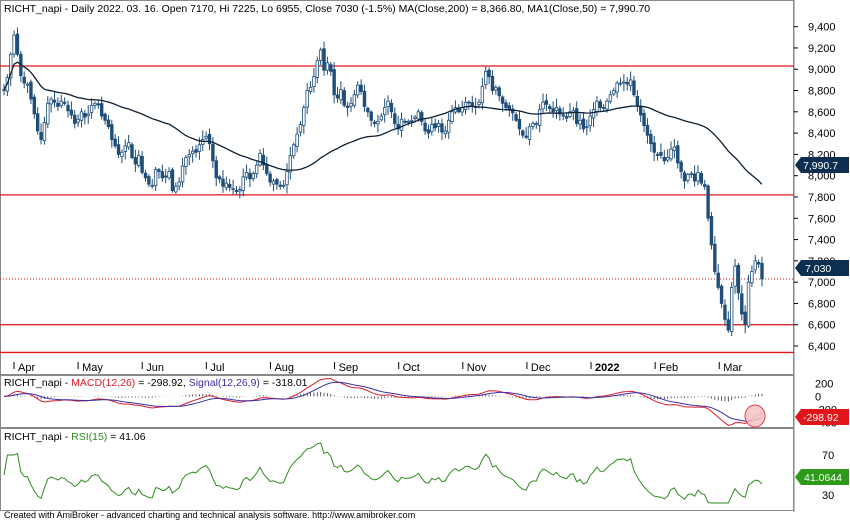 Image resolution: width=850 pixels, height=520 pixels. What do you see at coordinates (822, 165) in the screenshot?
I see `ma-value-badge: 7,990.7` at bounding box center [822, 165].